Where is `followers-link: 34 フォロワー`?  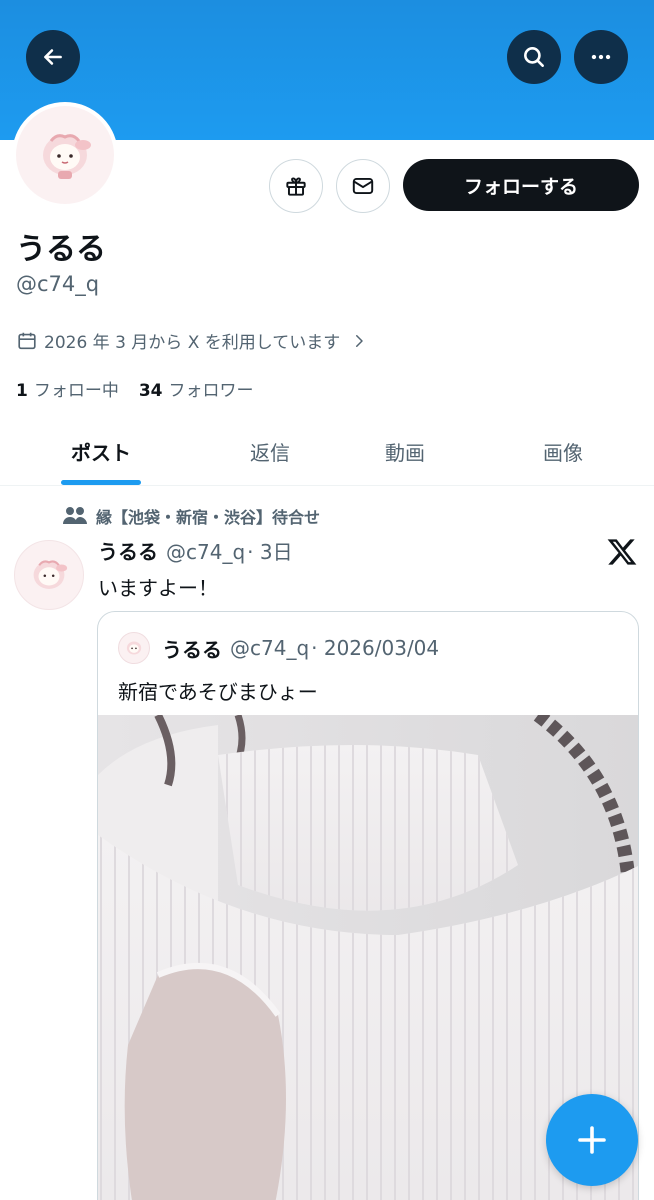 followers-link: 34 フォロワー is located at coordinates (196, 388).